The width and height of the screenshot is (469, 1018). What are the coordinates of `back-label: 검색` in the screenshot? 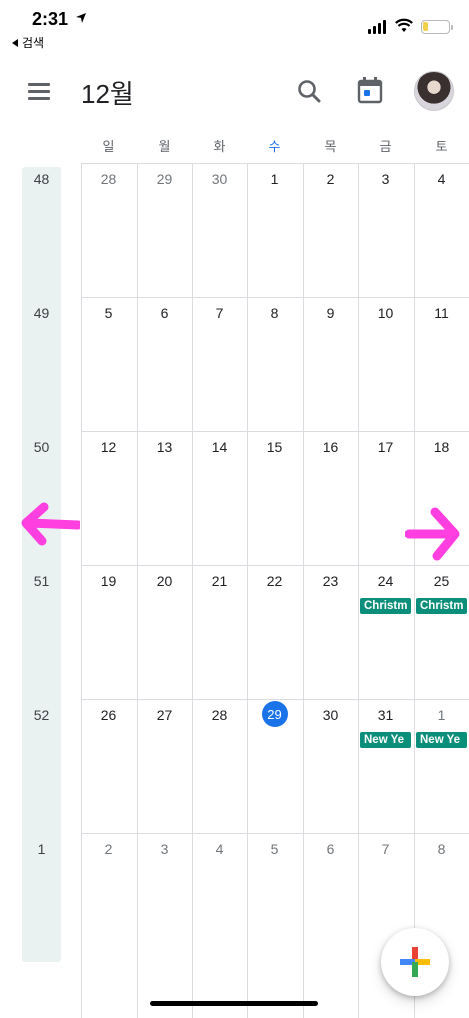 It's located at (33, 43).